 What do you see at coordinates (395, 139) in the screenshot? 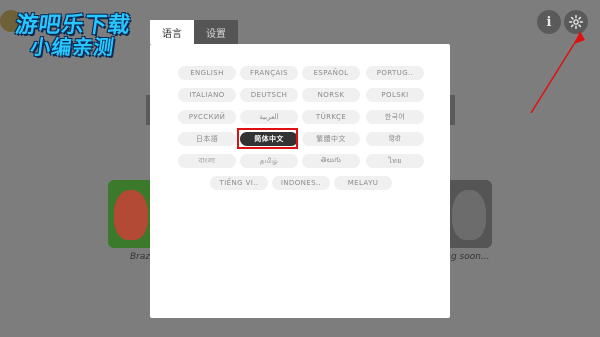
I see `language-option-hindi: हिंदी` at bounding box center [395, 139].